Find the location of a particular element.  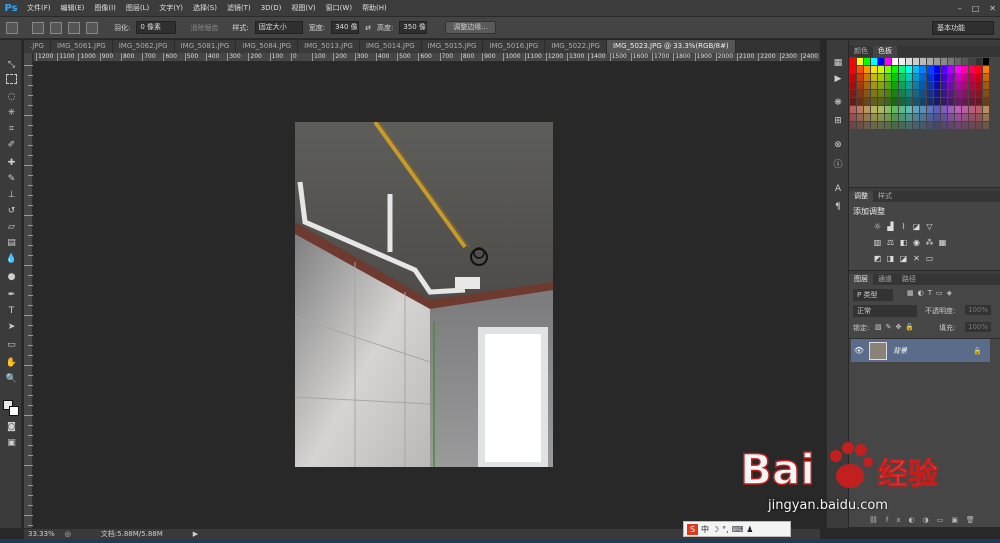

info-icon: ⓘ is located at coordinates (838, 163).